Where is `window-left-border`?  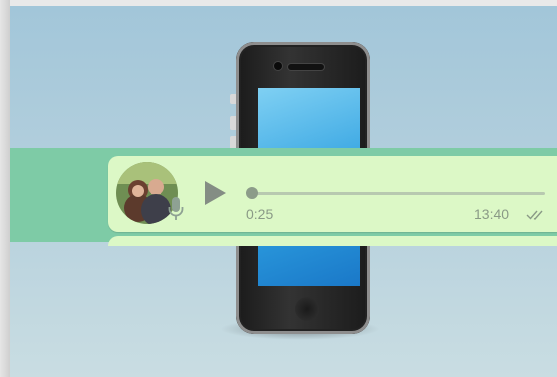 window-left-border is located at coordinates (5, 188).